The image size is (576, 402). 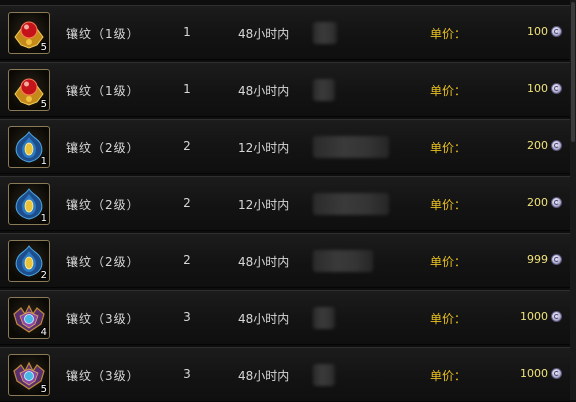 I want to click on listing-row: 4 镶纹（3级） 3 48小时内 单价： 1000, so click(x=285, y=317).